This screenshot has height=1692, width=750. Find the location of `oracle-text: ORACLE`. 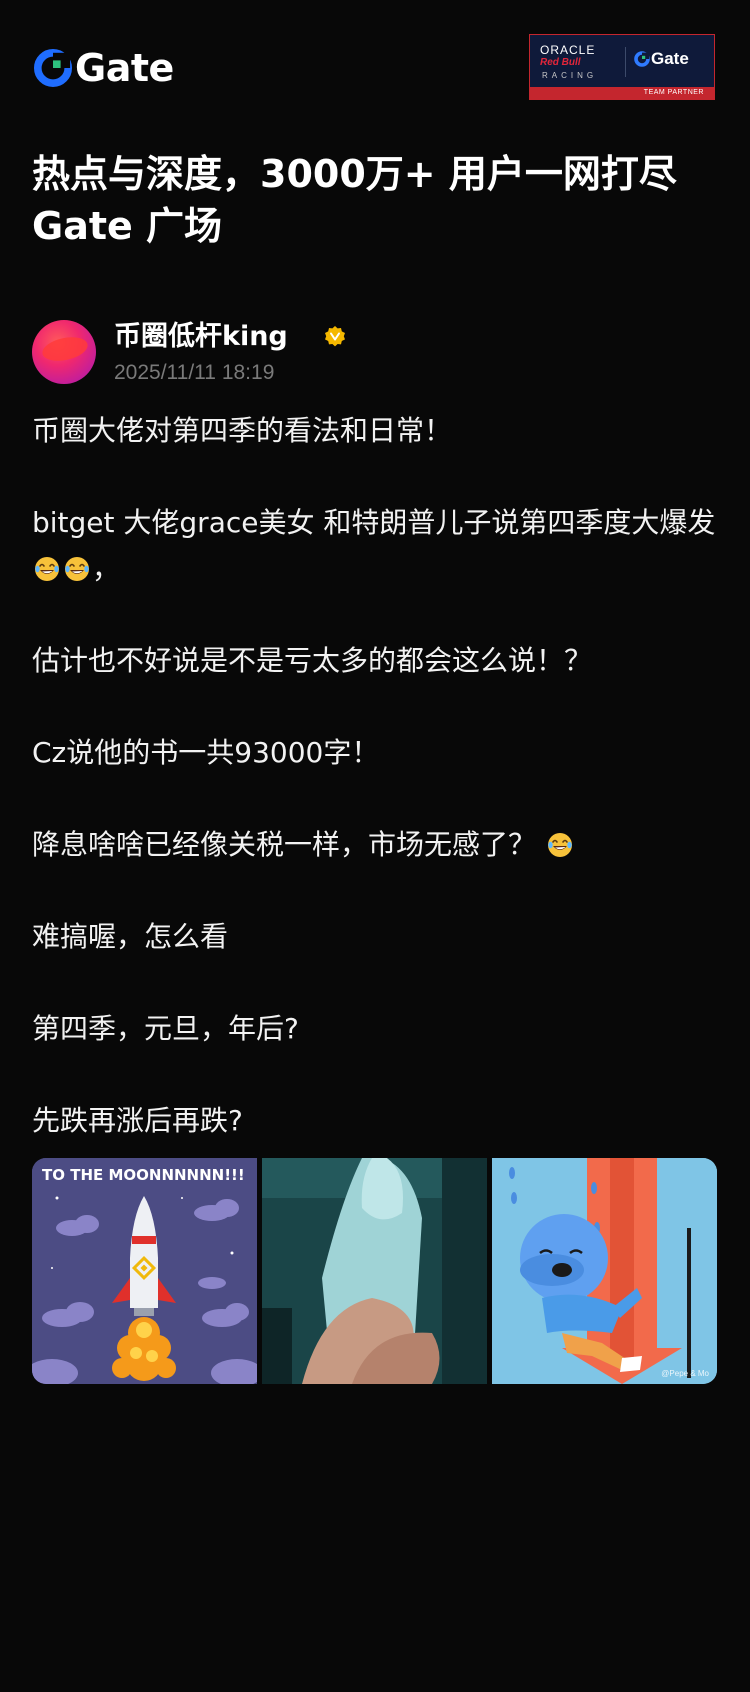

oracle-text: ORACLE is located at coordinates (568, 50).